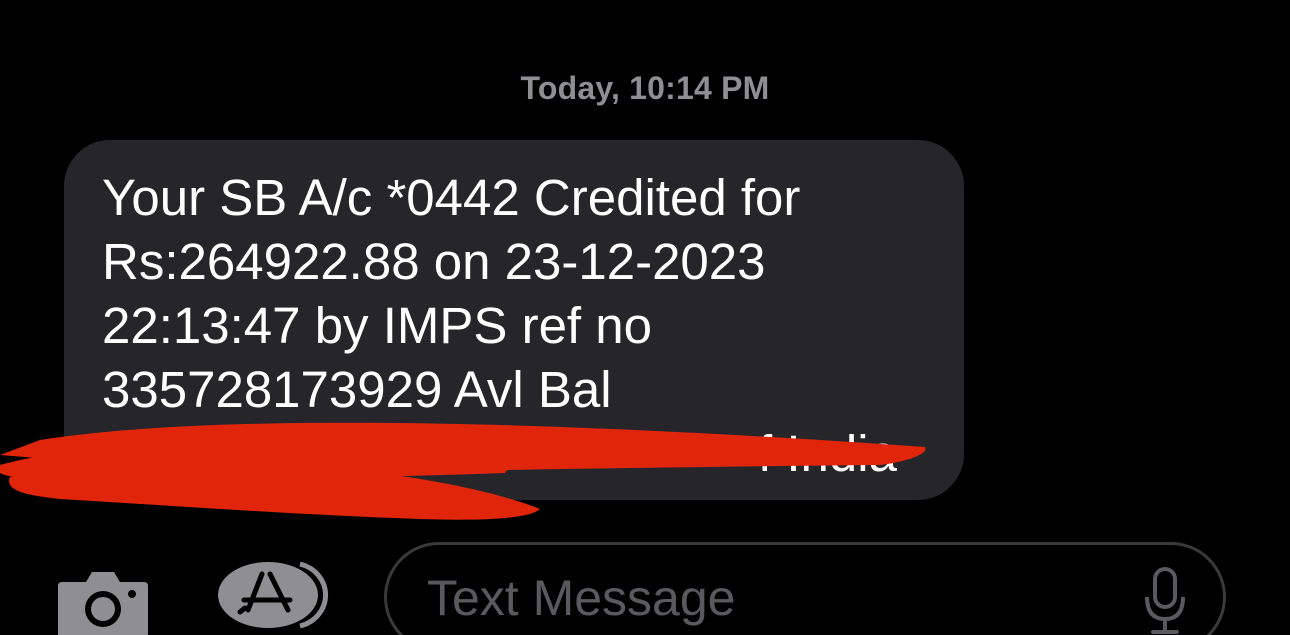 Image resolution: width=1290 pixels, height=635 pixels. I want to click on microphone-icon, so click(1165, 600).